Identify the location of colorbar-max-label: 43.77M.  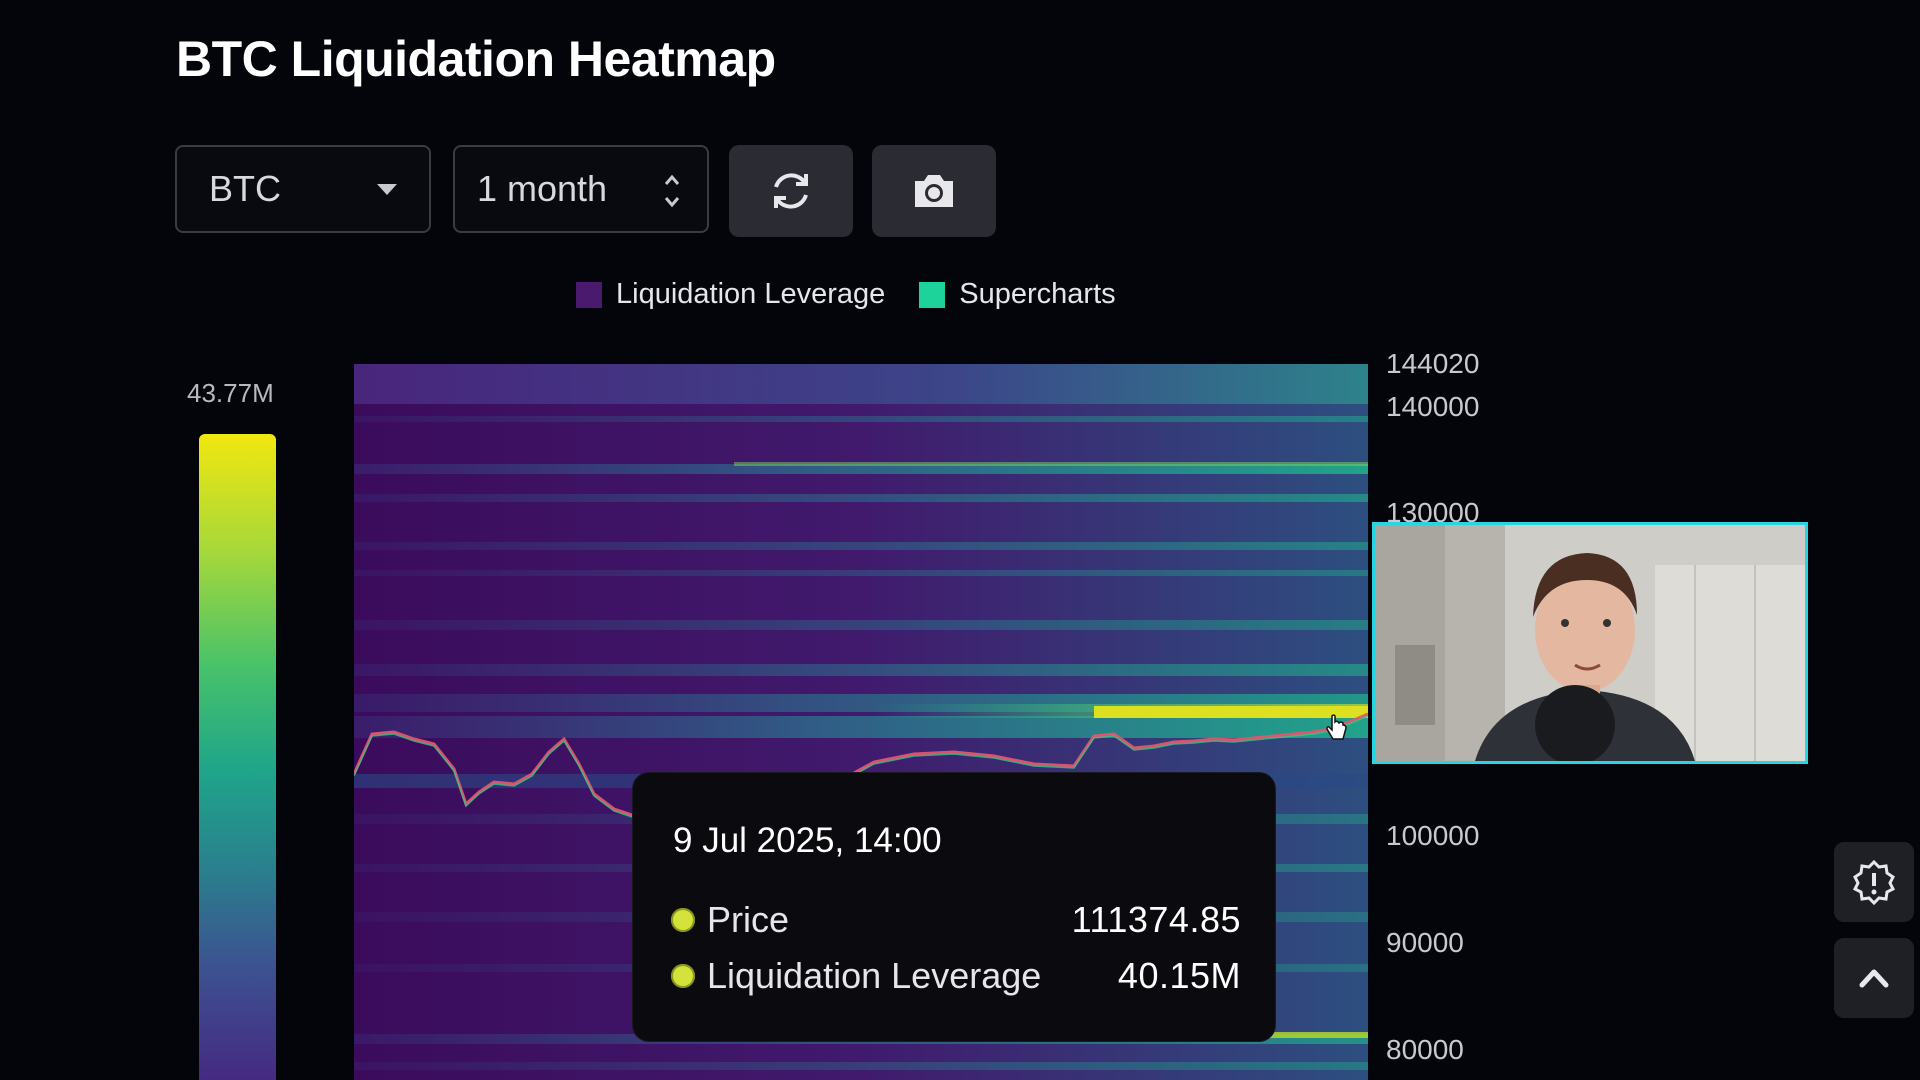
(230, 393).